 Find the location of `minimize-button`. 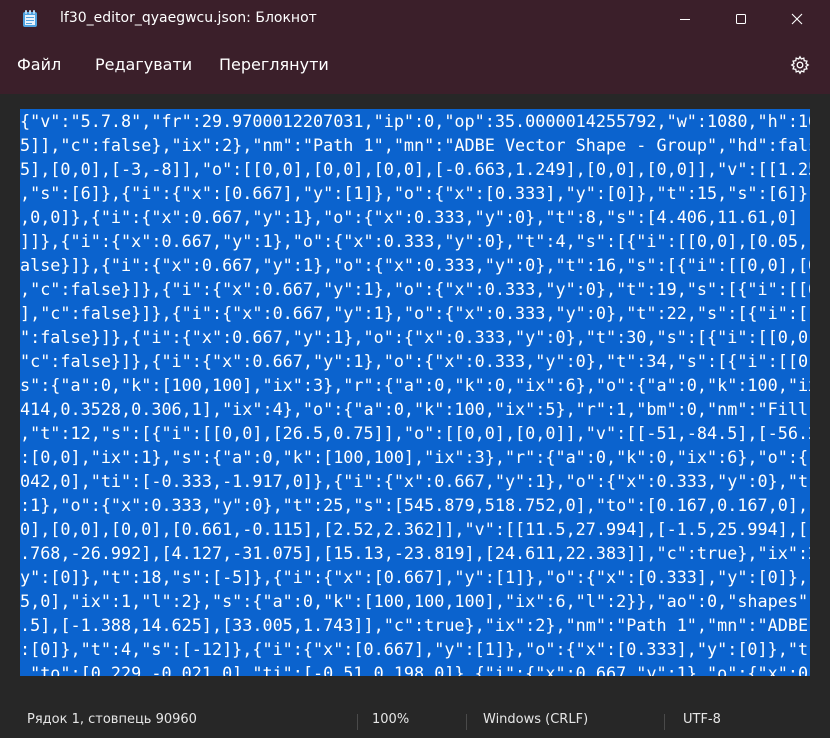

minimize-button is located at coordinates (685, 19).